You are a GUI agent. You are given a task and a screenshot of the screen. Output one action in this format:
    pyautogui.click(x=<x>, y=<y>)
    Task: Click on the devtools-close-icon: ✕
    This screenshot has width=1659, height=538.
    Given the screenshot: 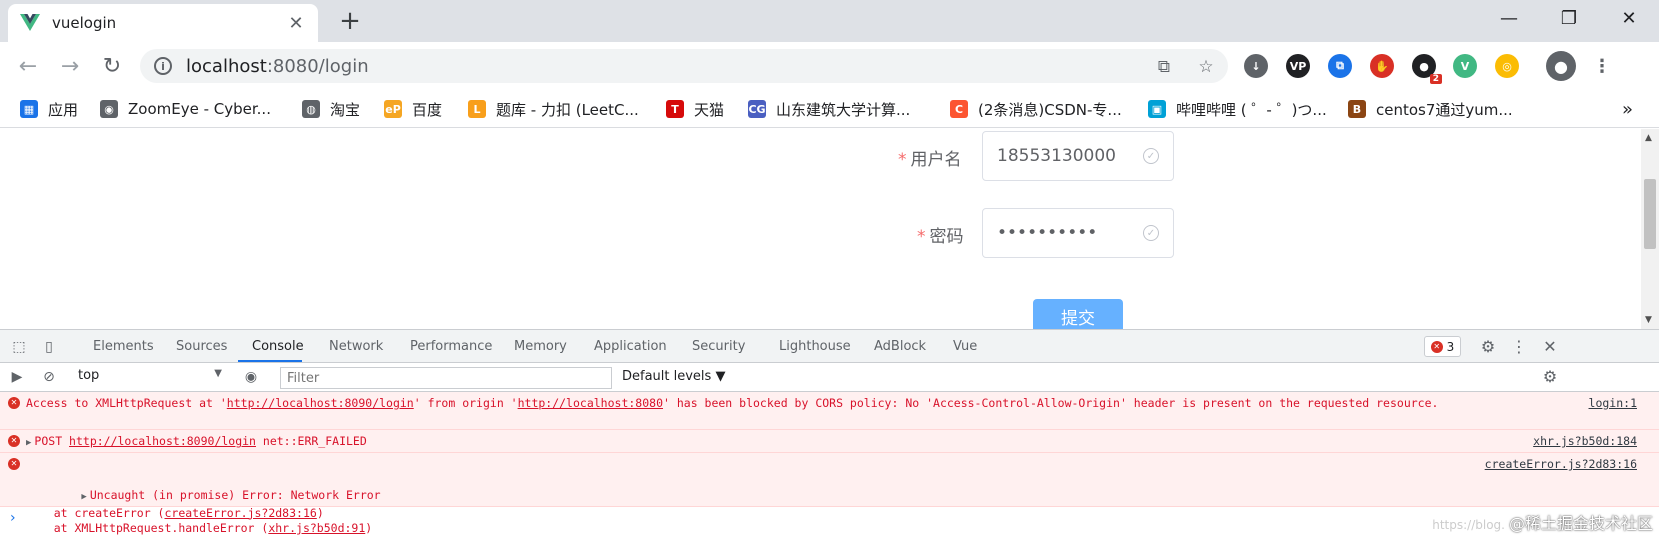 What is the action you would take?
    pyautogui.click(x=1550, y=347)
    